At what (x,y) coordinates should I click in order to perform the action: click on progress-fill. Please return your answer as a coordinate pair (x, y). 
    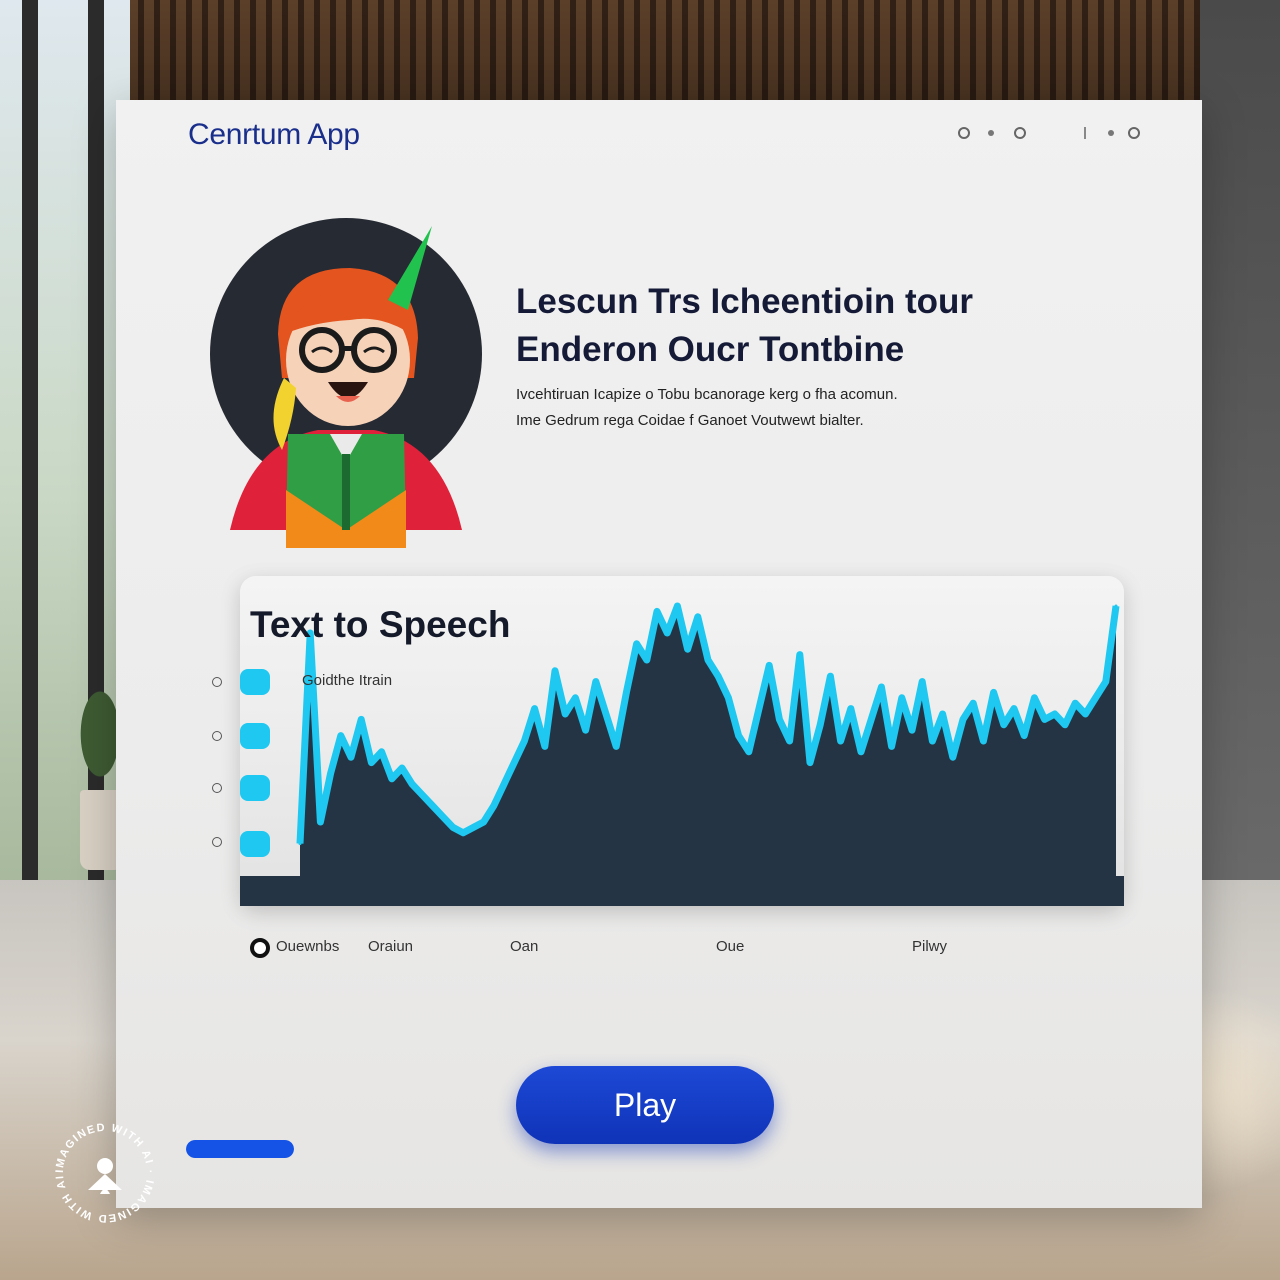
    Looking at the image, I should click on (240, 1149).